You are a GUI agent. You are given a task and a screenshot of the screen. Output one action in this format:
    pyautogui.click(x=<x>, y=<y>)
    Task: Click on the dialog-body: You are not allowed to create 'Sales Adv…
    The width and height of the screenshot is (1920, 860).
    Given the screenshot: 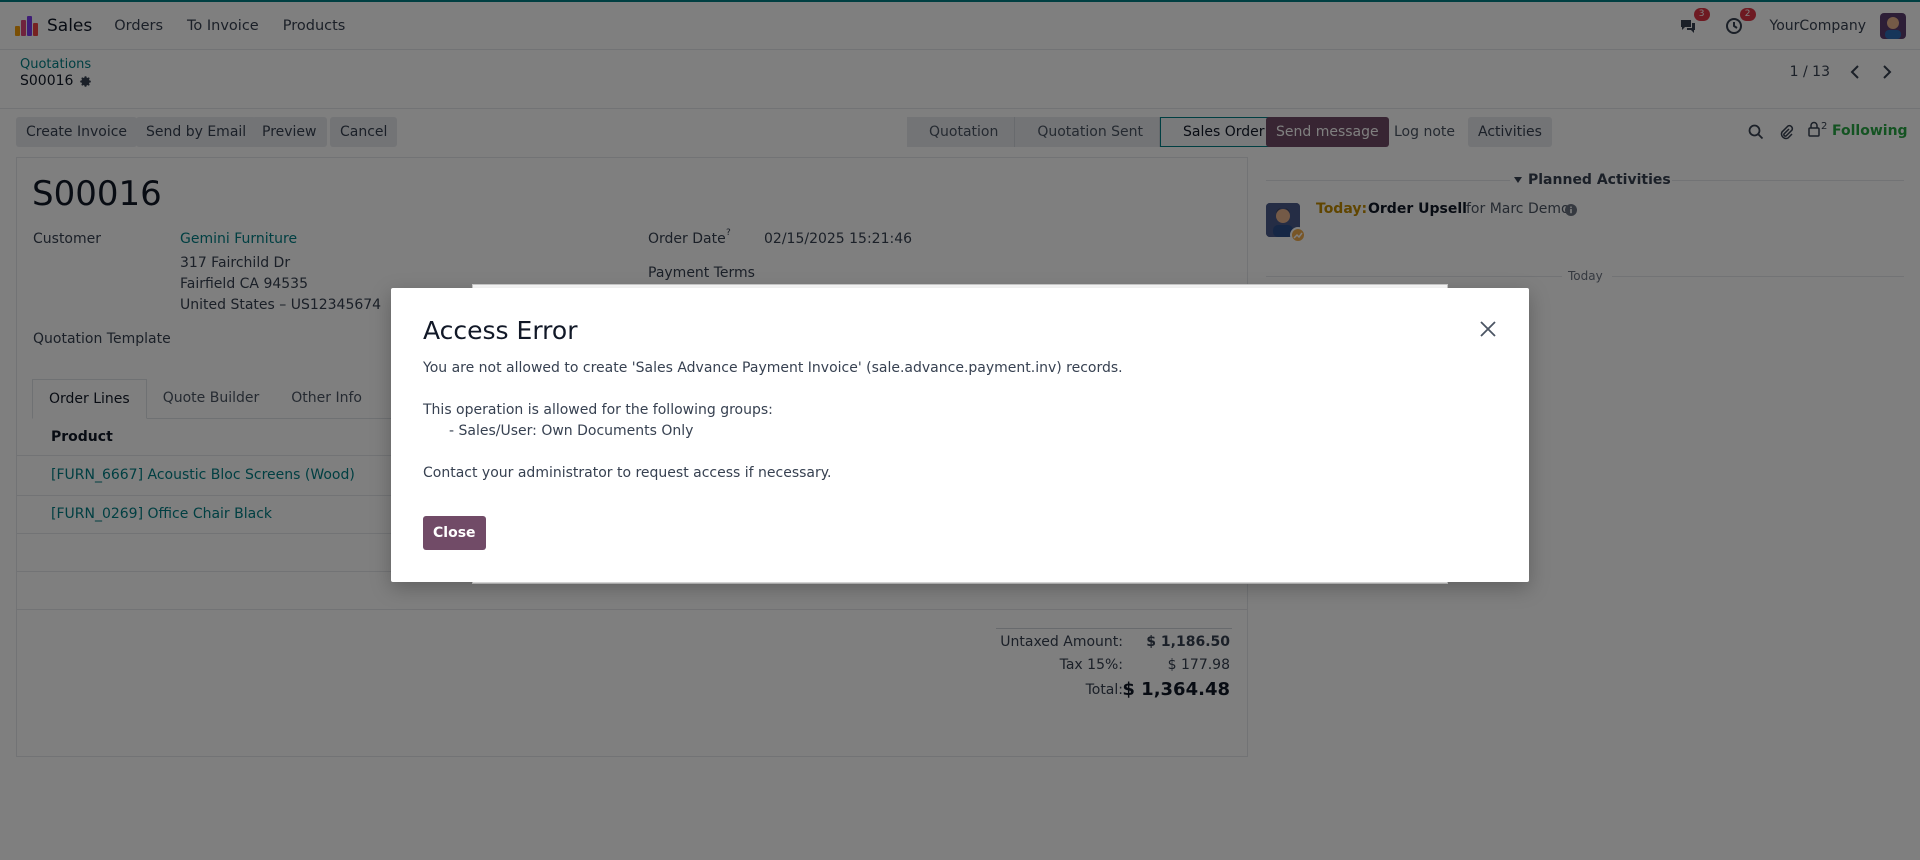 What is the action you would take?
    pyautogui.click(x=773, y=421)
    